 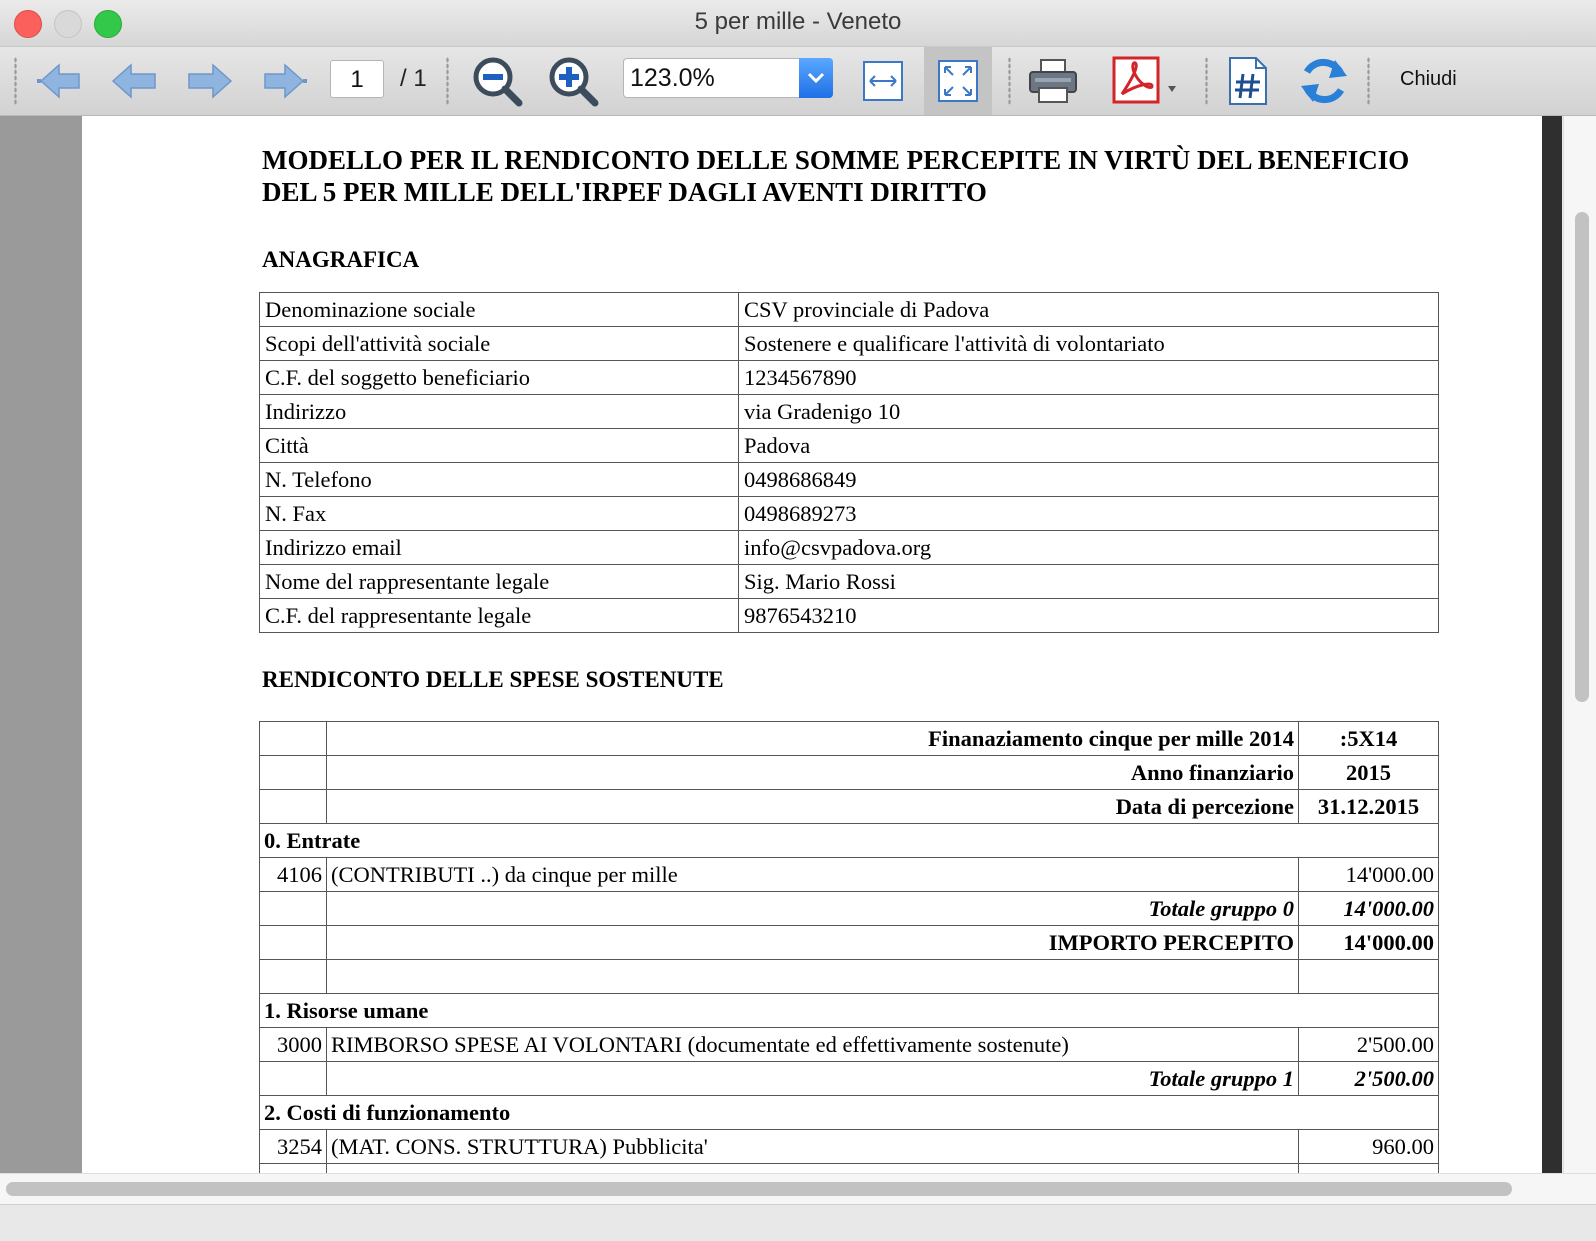 I want to click on horizontal-scrollbar, so click(x=798, y=1188).